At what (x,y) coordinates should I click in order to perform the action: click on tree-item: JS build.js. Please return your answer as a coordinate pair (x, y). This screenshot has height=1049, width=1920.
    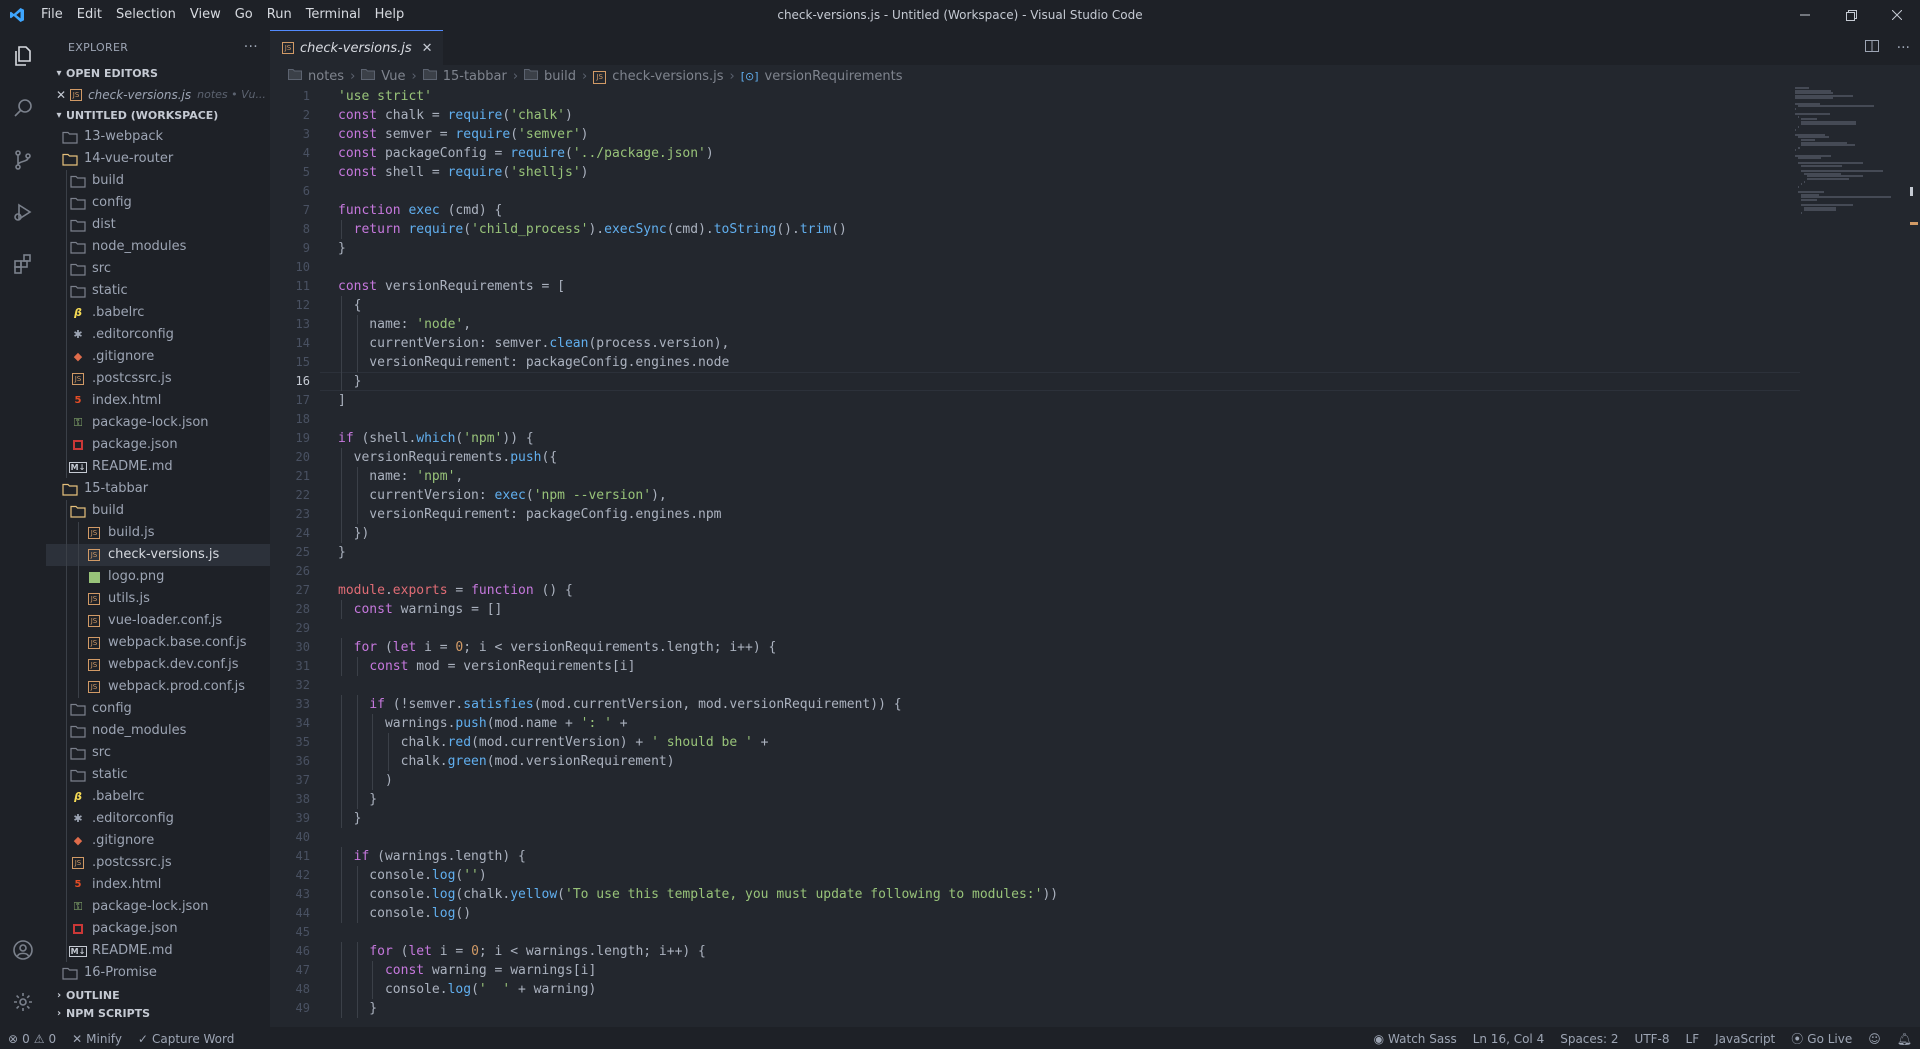
    Looking at the image, I should click on (158, 533).